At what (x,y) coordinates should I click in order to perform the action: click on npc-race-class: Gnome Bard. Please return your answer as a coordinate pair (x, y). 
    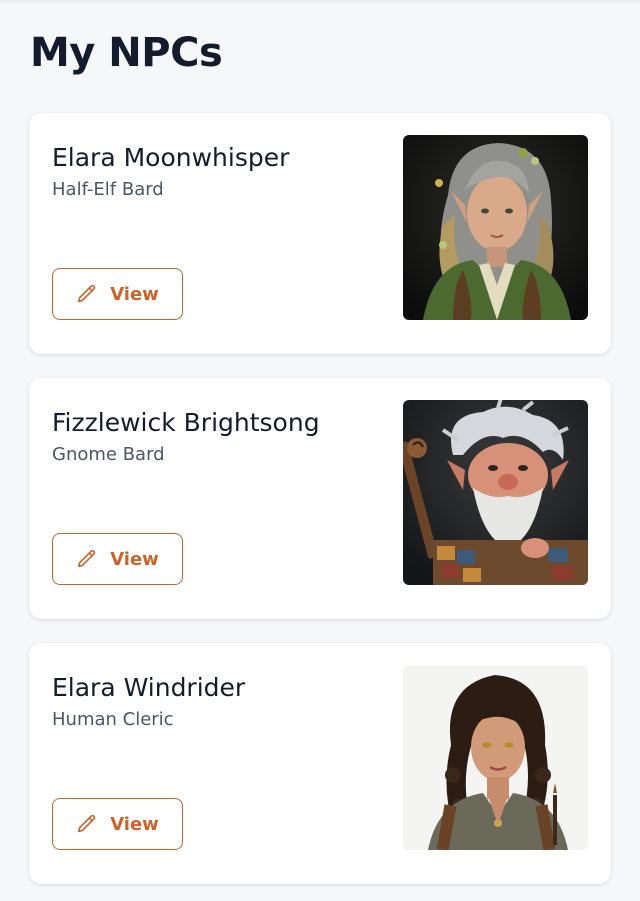
    Looking at the image, I should click on (108, 454).